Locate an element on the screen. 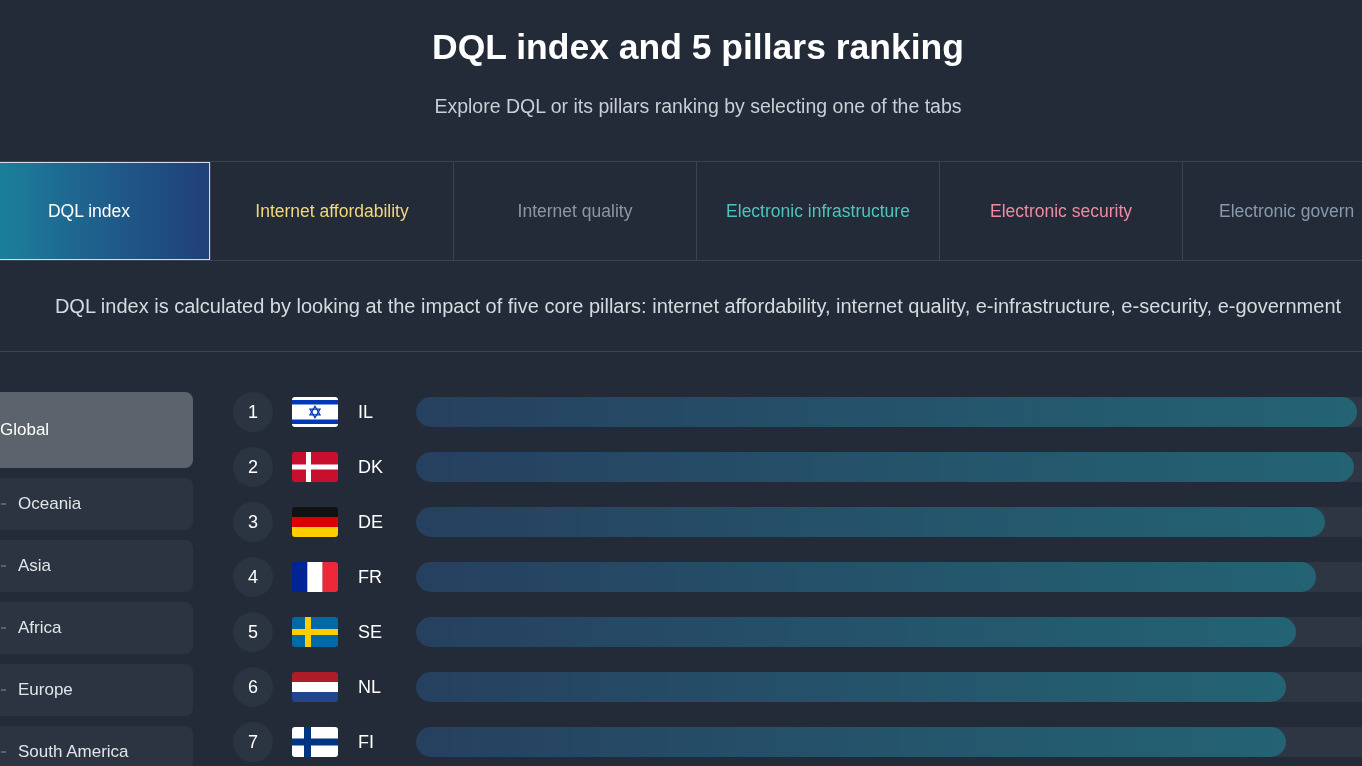 Image resolution: width=1362 pixels, height=766 pixels. pillar-tab: Electronic infrastructure is located at coordinates (818, 211).